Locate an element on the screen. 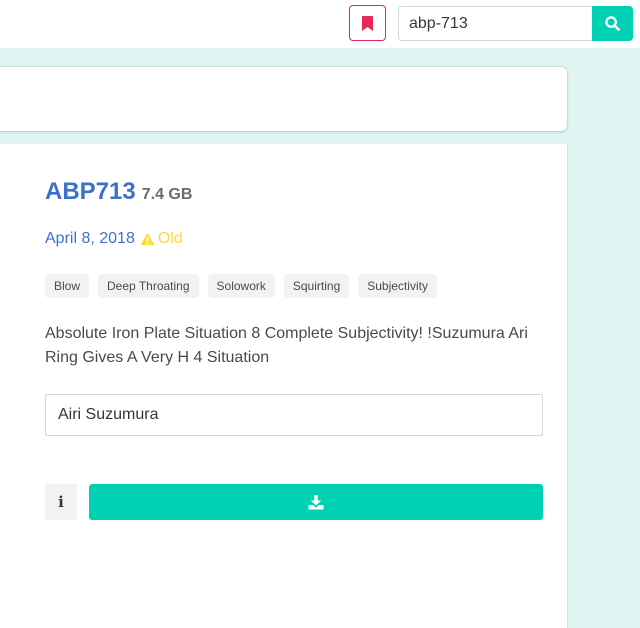  search-button is located at coordinates (612, 23).